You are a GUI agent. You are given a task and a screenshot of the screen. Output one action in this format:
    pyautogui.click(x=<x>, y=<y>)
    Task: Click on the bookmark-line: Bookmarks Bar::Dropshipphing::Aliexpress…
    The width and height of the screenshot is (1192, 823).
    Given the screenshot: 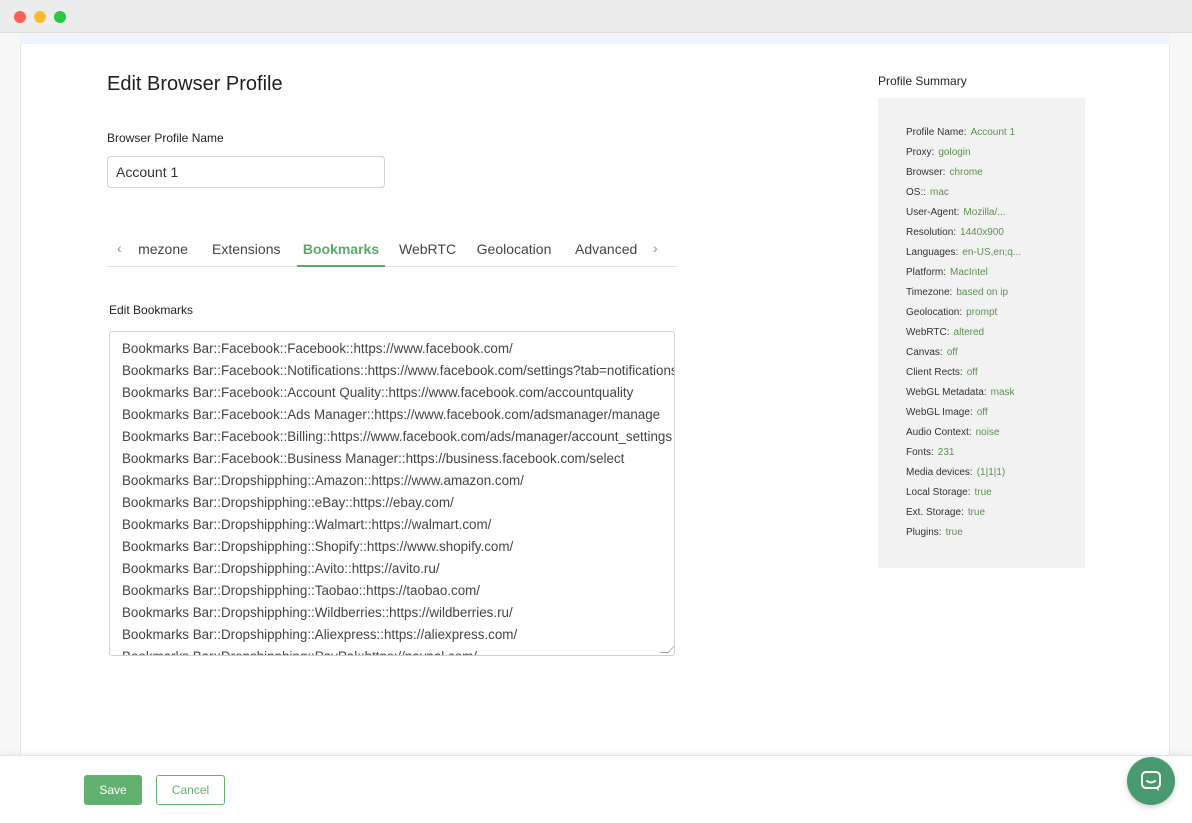 What is the action you would take?
    pyautogui.click(x=320, y=634)
    